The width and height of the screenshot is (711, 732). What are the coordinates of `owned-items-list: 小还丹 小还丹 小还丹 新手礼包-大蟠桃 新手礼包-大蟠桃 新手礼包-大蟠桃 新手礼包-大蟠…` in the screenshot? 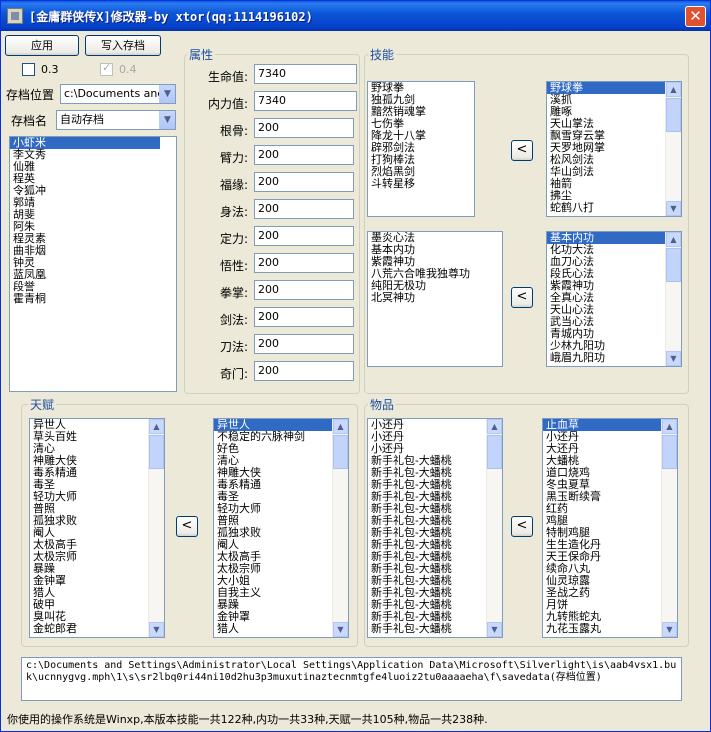 It's located at (435, 528).